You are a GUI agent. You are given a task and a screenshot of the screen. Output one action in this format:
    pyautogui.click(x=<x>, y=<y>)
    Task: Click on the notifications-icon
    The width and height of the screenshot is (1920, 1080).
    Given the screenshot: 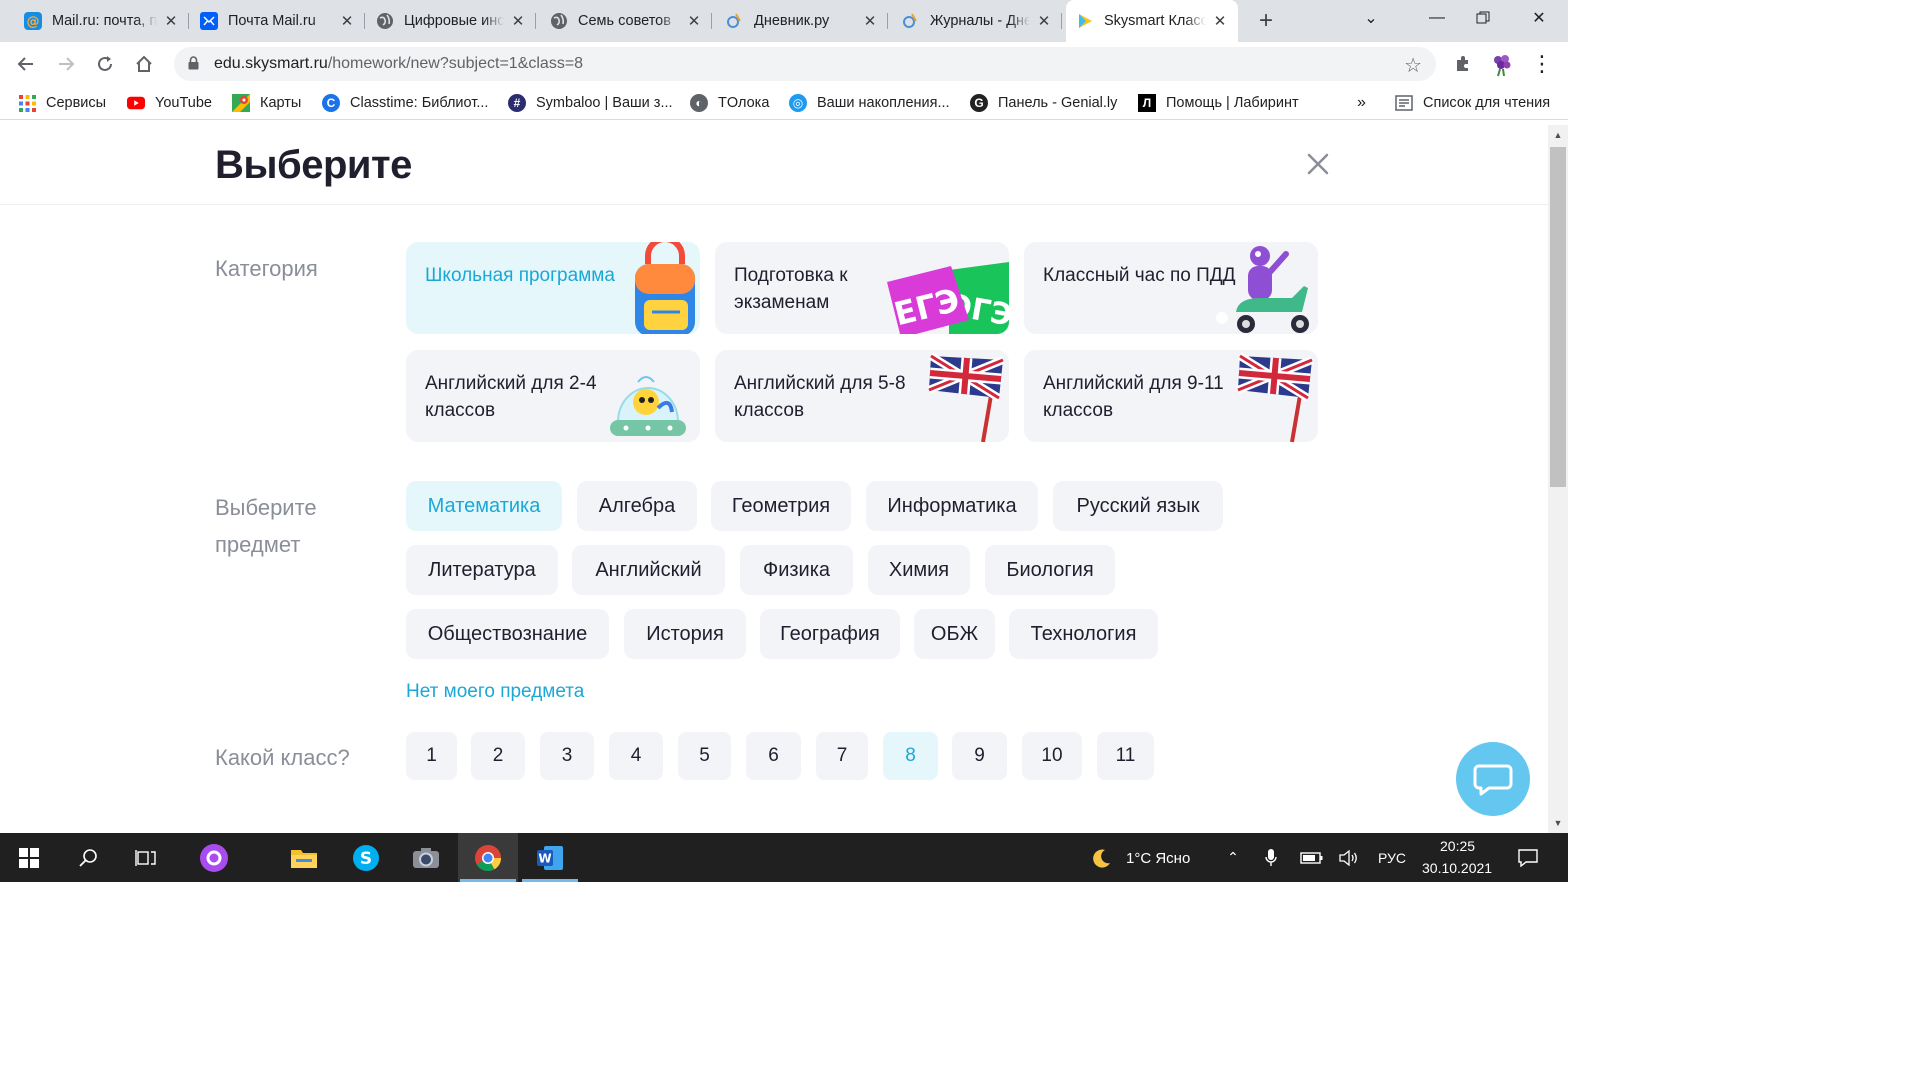 What is the action you would take?
    pyautogui.click(x=1528, y=857)
    